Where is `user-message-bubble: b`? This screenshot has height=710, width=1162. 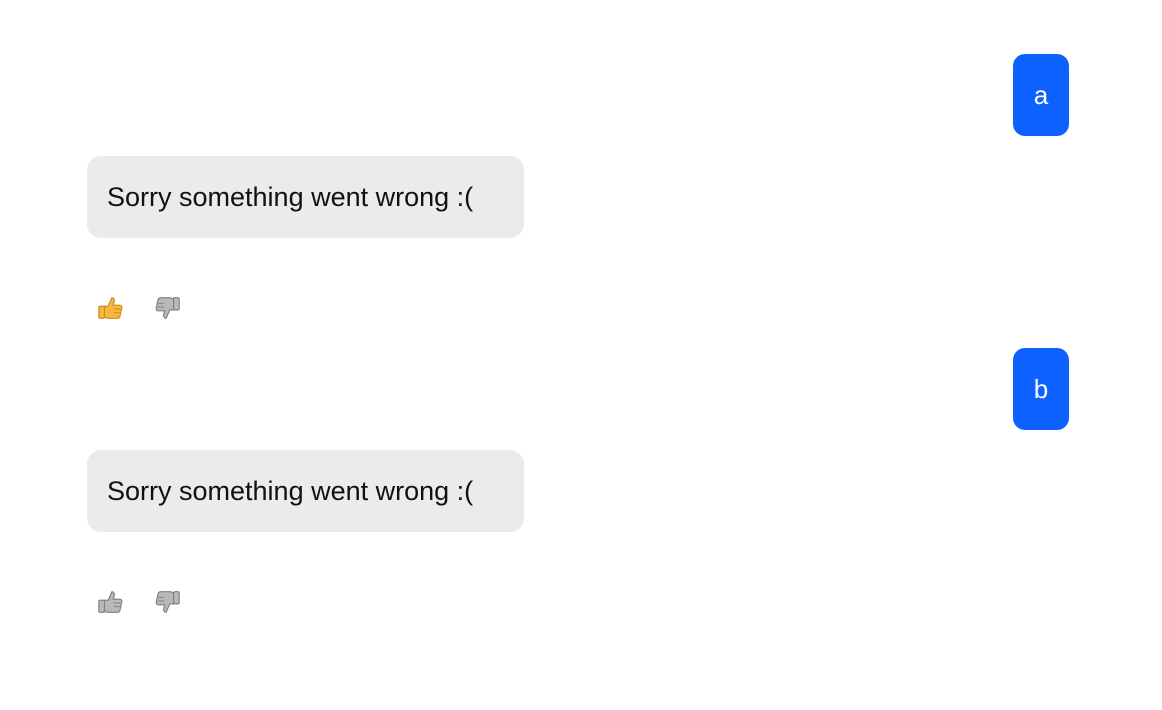
user-message-bubble: b is located at coordinates (1041, 389).